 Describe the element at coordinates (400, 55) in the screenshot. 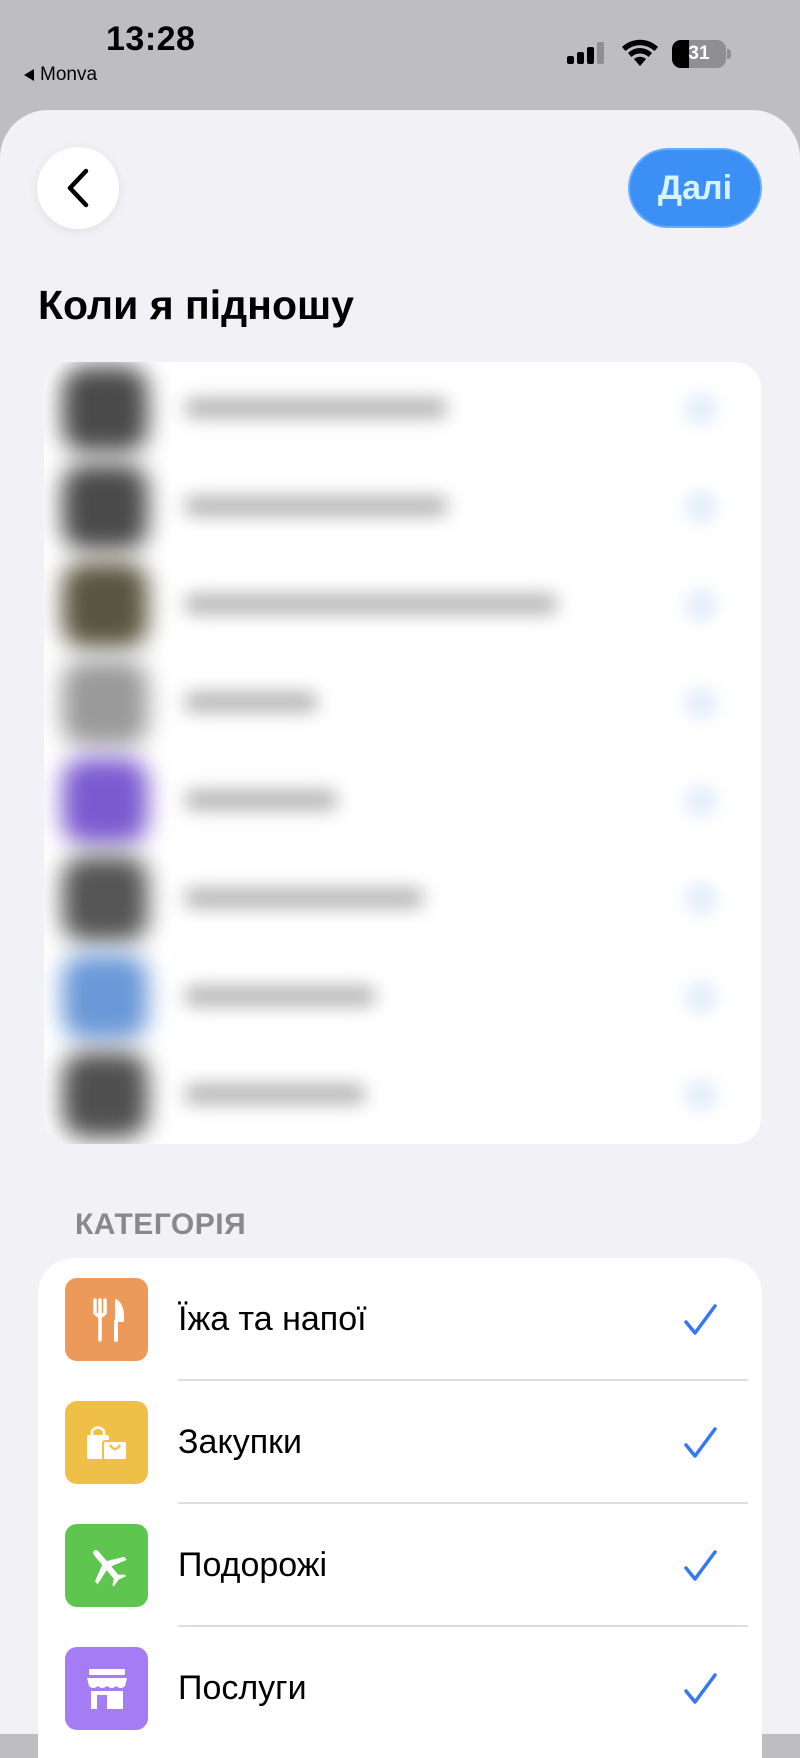

I see `status-bar: 13:28 Monva 31` at that location.